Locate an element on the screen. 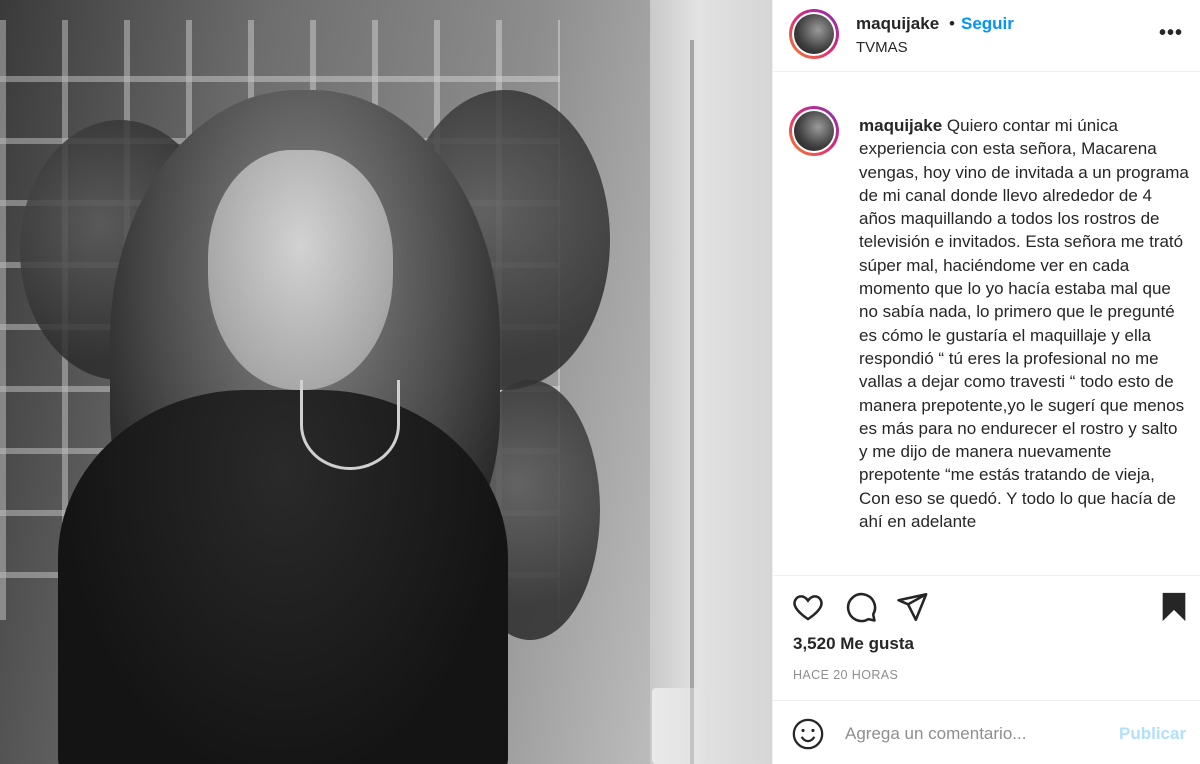 The height and width of the screenshot is (764, 1200). likes-count: 3,520 Me gusta is located at coordinates (853, 644).